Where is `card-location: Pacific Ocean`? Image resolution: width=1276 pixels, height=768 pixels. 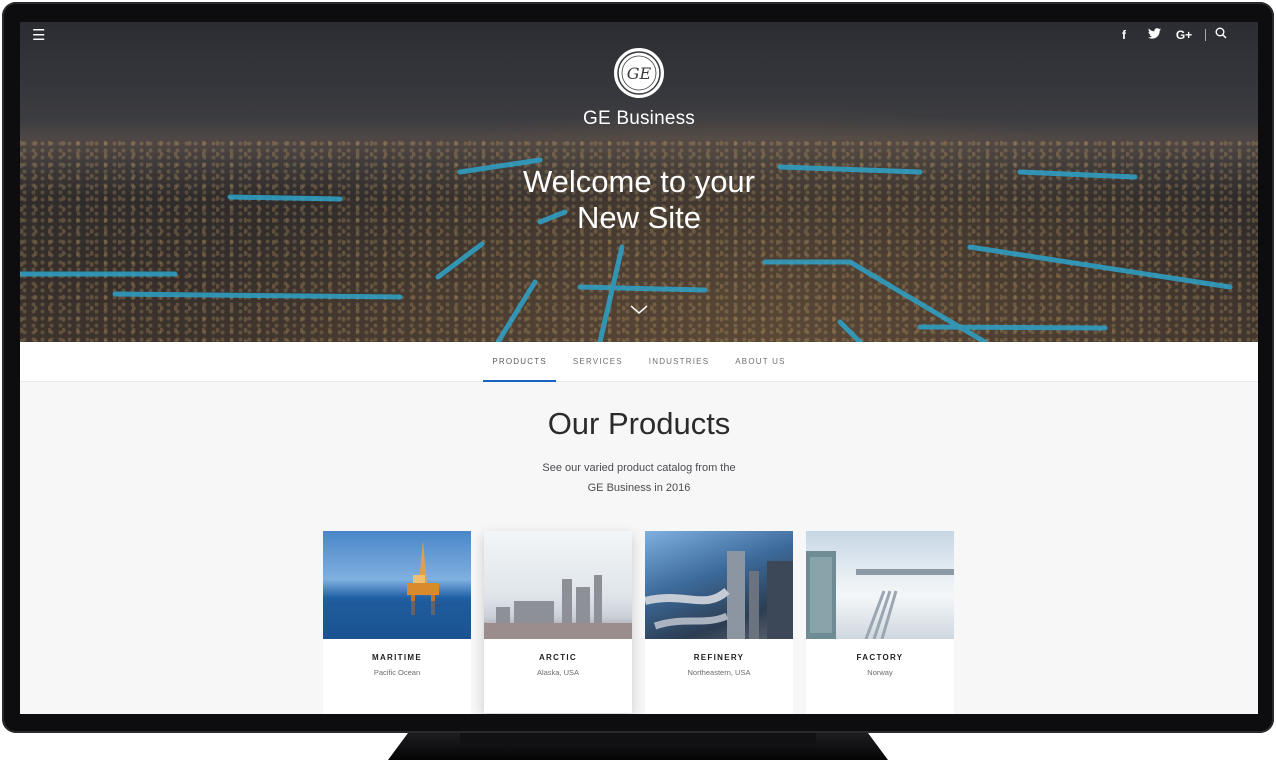
card-location: Pacific Ocean is located at coordinates (397, 672).